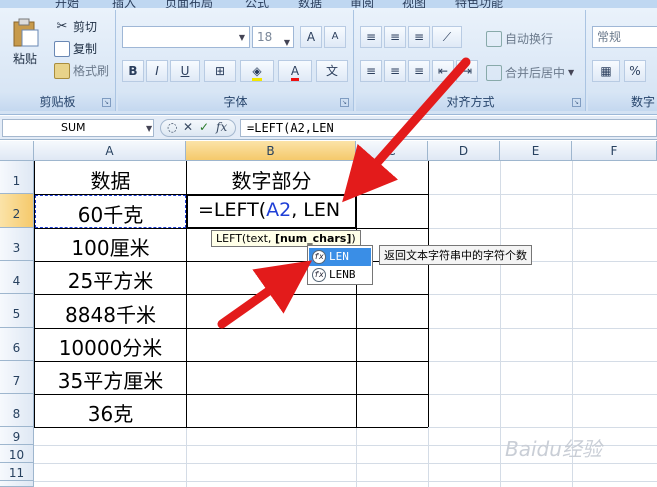 The width and height of the screenshot is (657, 487). What do you see at coordinates (17, 244) in the screenshot?
I see `row-header: 3` at bounding box center [17, 244].